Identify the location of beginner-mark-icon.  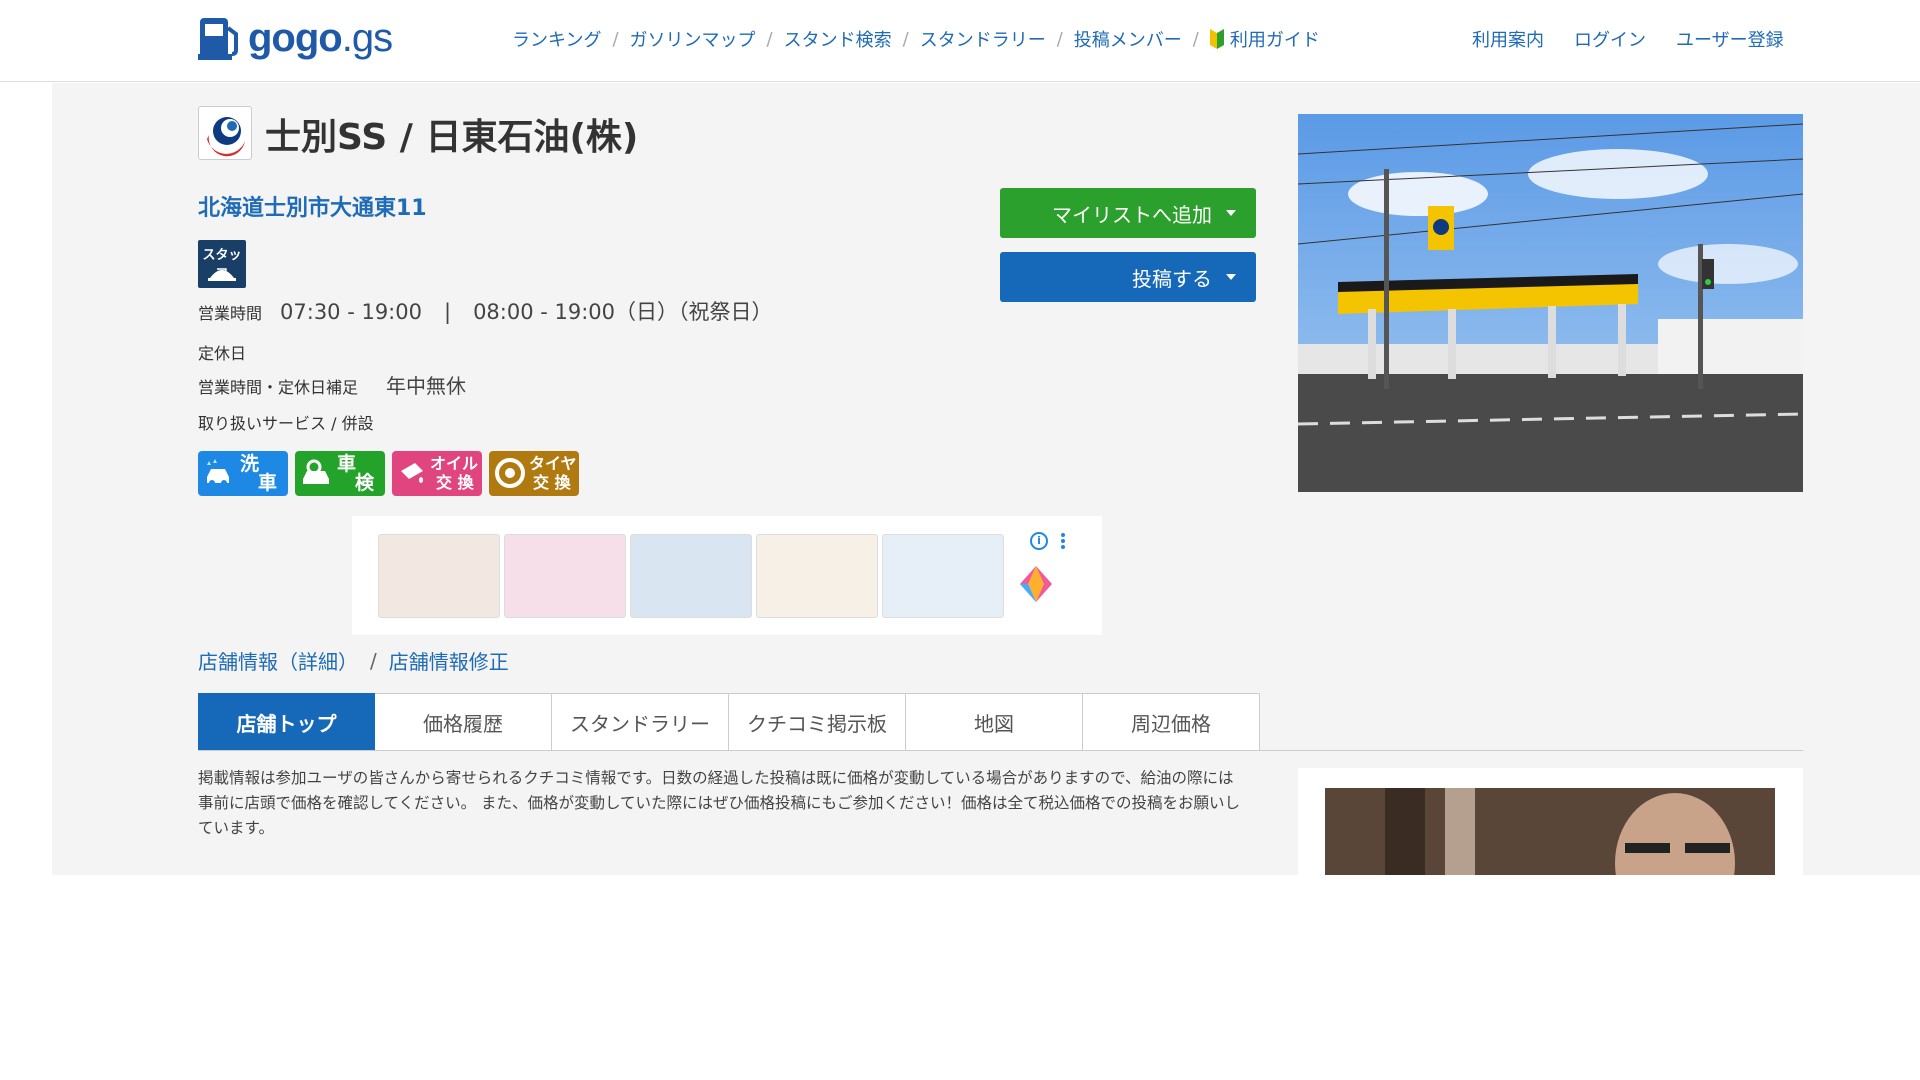
(1216, 39).